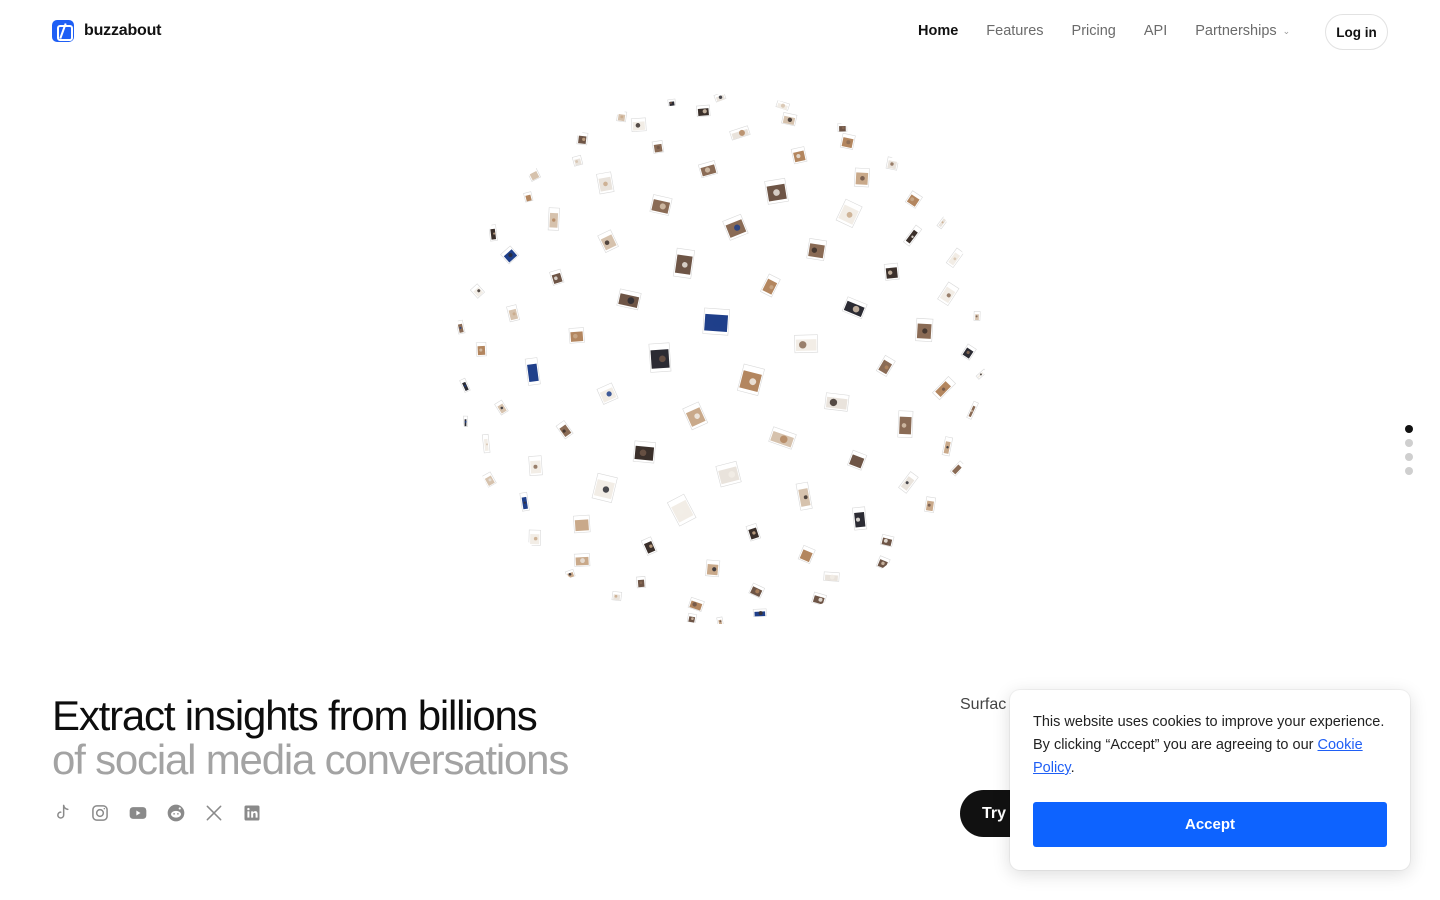 The image size is (1440, 900). I want to click on instagram-icon, so click(100, 813).